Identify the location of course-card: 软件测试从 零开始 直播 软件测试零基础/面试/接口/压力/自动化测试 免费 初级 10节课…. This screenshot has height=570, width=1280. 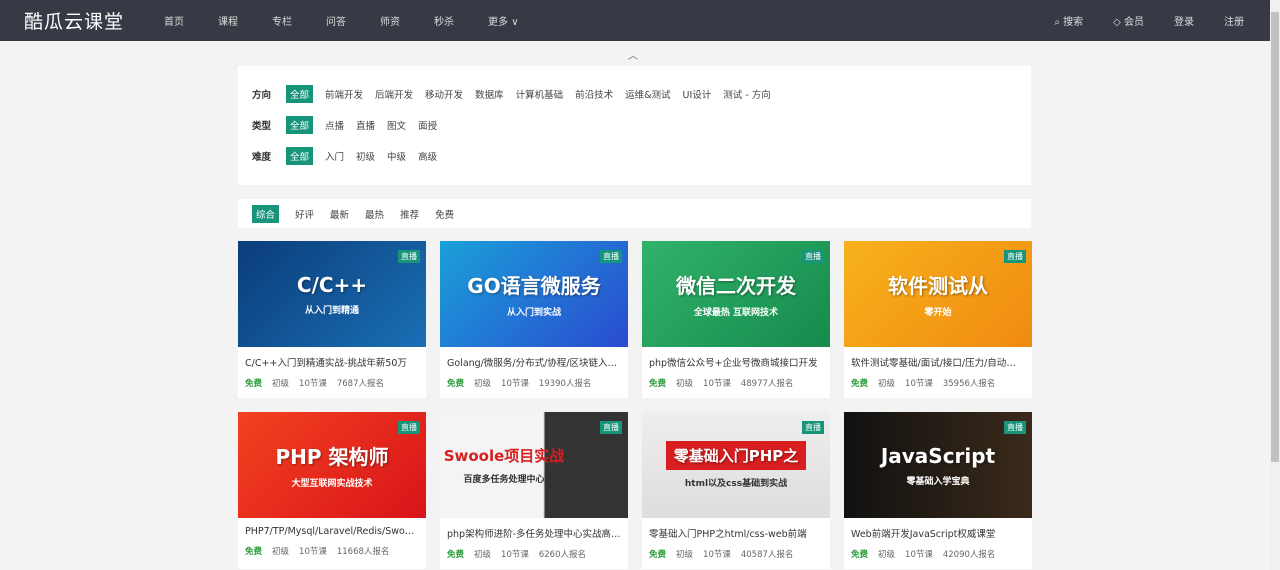
(938, 319).